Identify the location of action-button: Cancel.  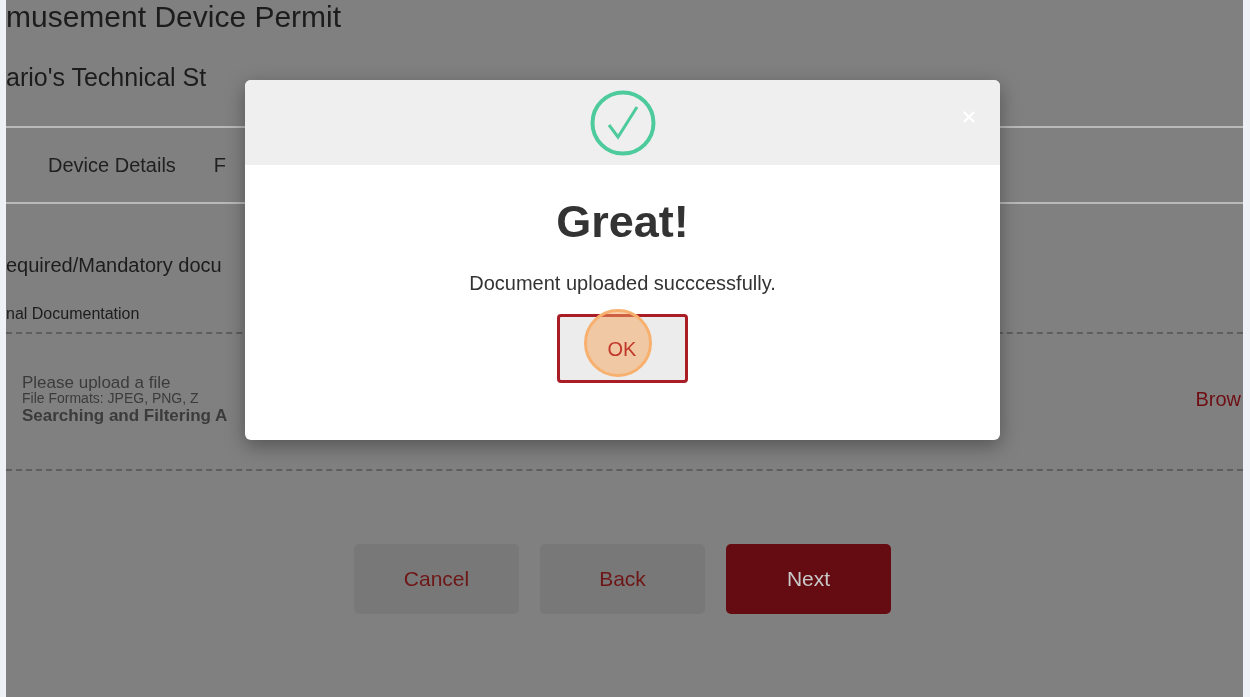
(436, 578).